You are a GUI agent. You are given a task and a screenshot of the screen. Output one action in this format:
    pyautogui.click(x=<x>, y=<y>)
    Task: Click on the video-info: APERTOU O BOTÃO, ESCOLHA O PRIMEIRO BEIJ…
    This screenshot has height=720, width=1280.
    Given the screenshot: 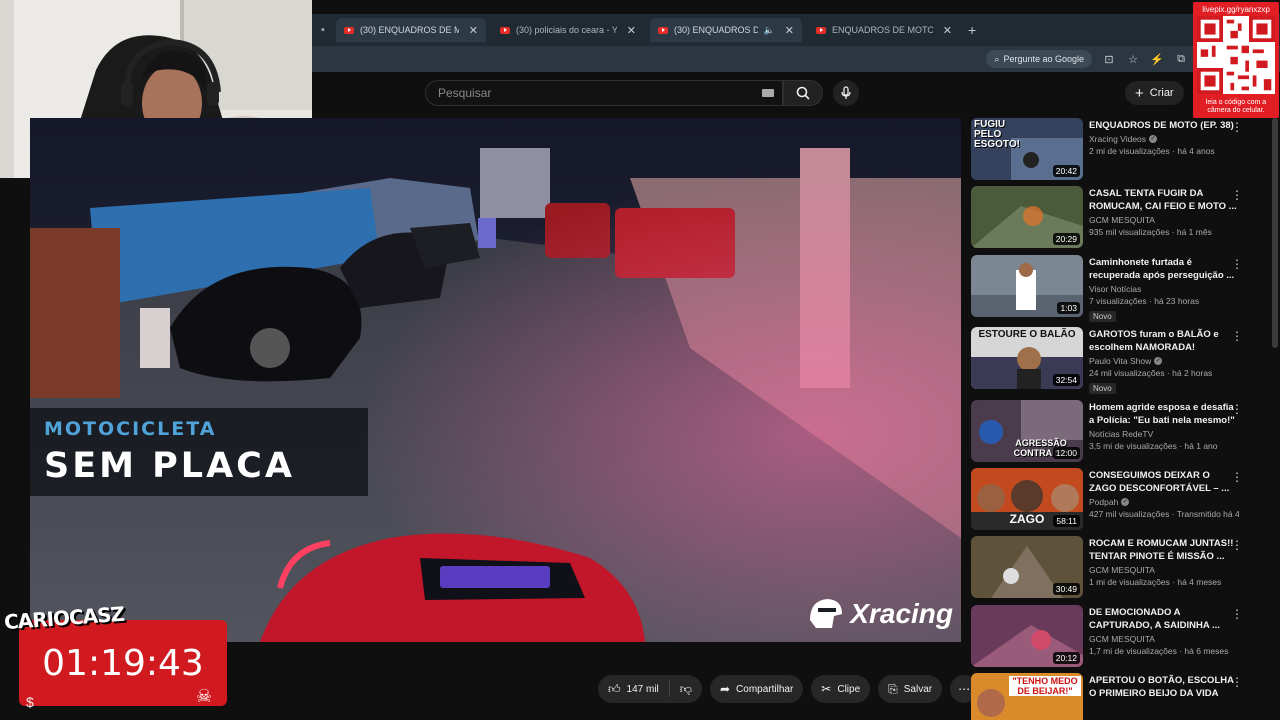 What is the action you would take?
    pyautogui.click(x=1164, y=687)
    